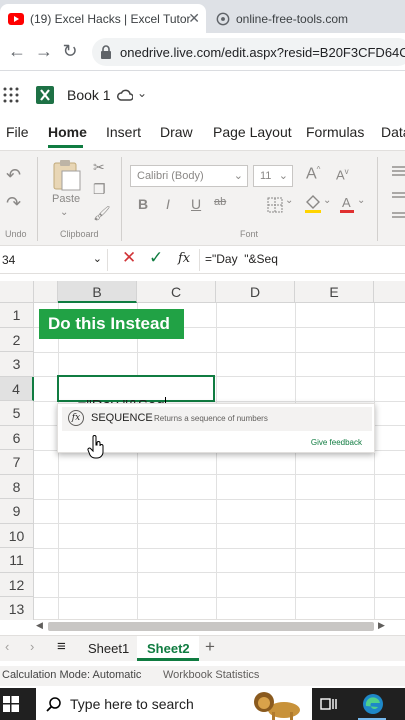 This screenshot has height=720, width=405. I want to click on increase-font-size-icon: A^, so click(313, 174).